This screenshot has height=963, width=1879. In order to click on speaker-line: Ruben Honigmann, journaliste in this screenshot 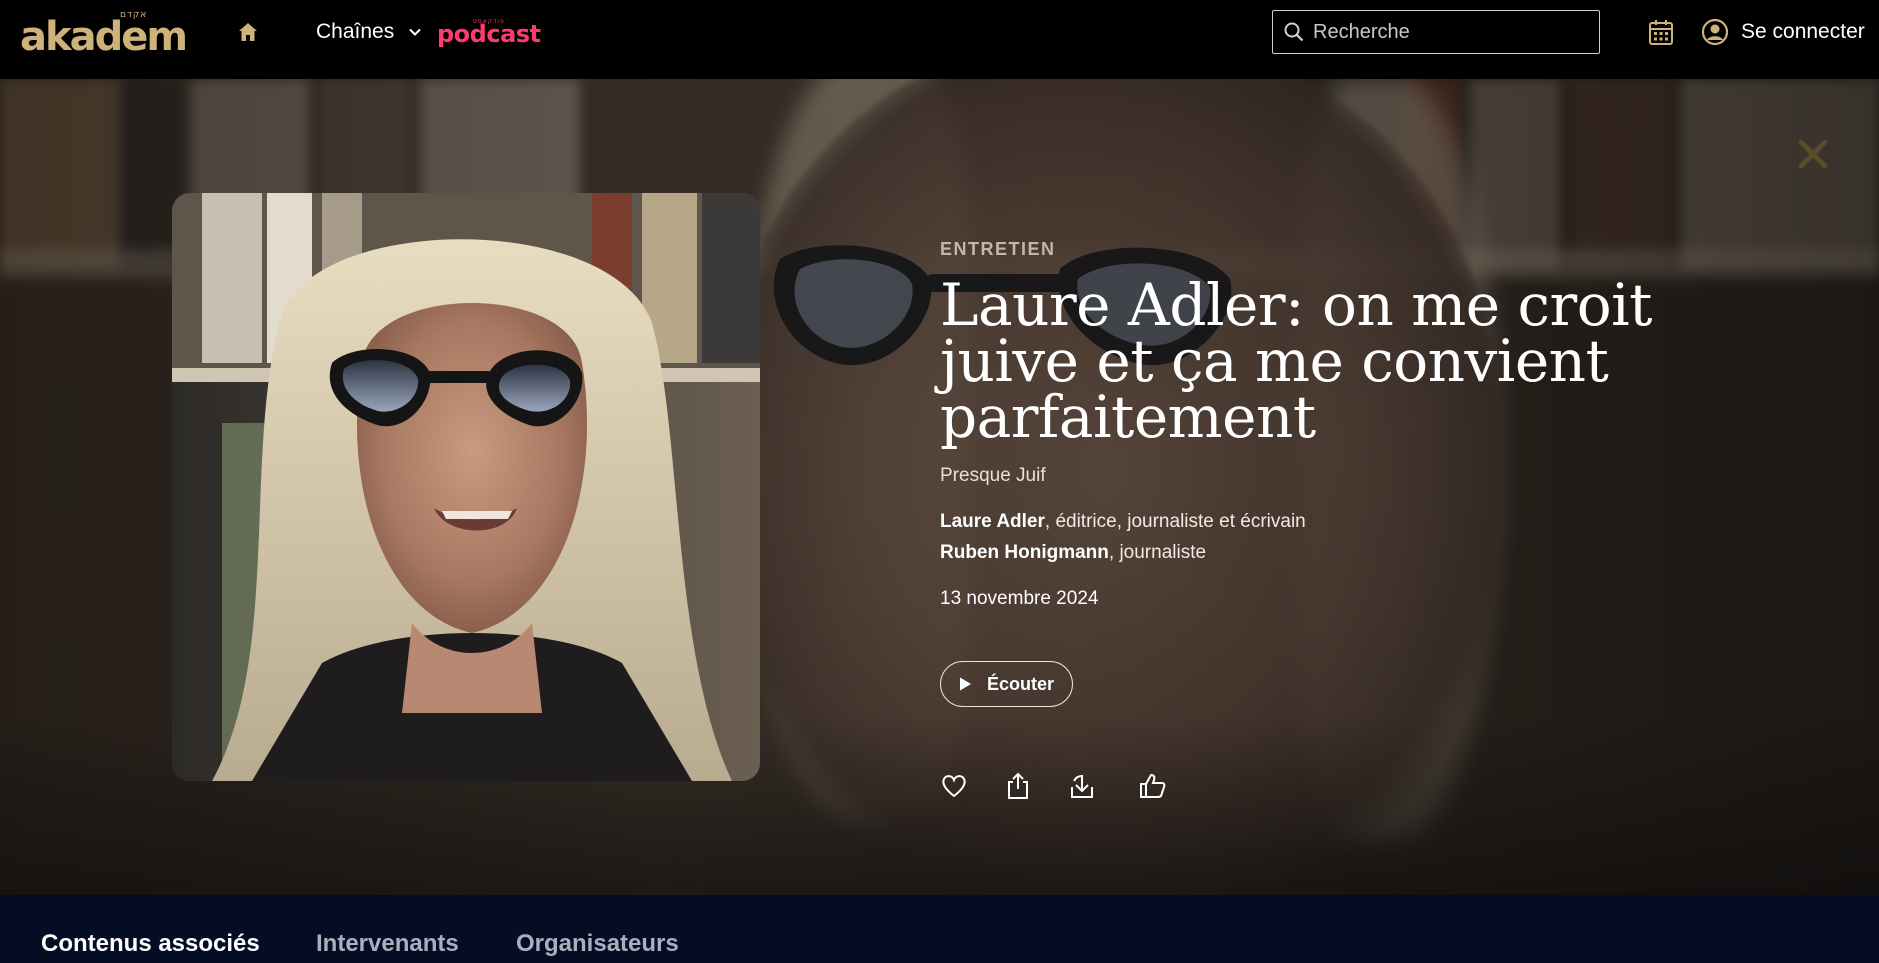, I will do `click(1073, 553)`.